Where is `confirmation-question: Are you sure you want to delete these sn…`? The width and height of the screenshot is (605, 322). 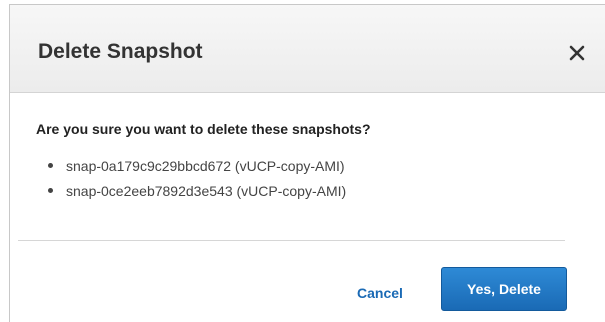 confirmation-question: Are you sure you want to delete these sn… is located at coordinates (203, 129).